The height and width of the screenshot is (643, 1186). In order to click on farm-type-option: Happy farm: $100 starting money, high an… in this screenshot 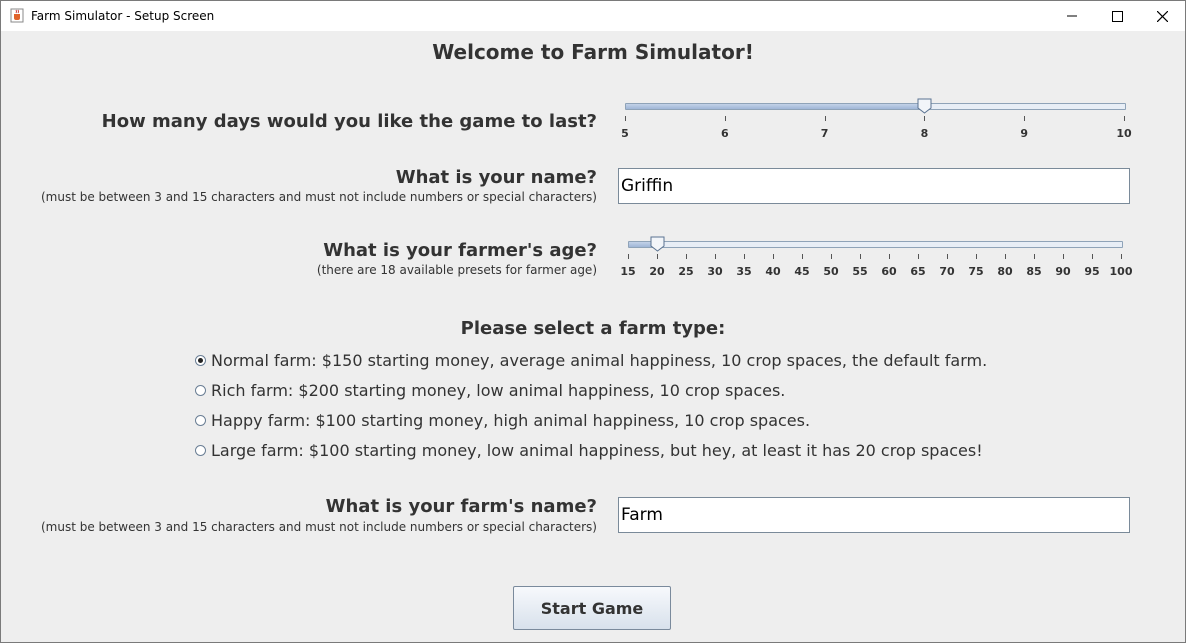, I will do `click(502, 420)`.